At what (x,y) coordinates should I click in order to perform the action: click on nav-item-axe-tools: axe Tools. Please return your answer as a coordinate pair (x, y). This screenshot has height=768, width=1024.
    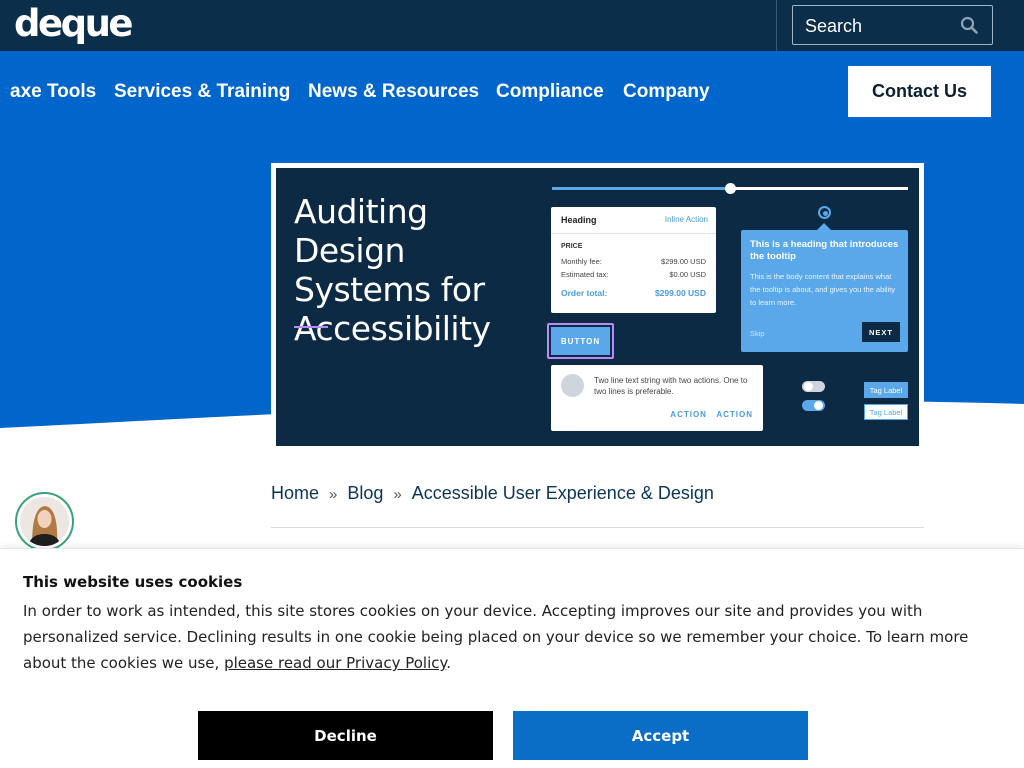
    Looking at the image, I should click on (53, 92).